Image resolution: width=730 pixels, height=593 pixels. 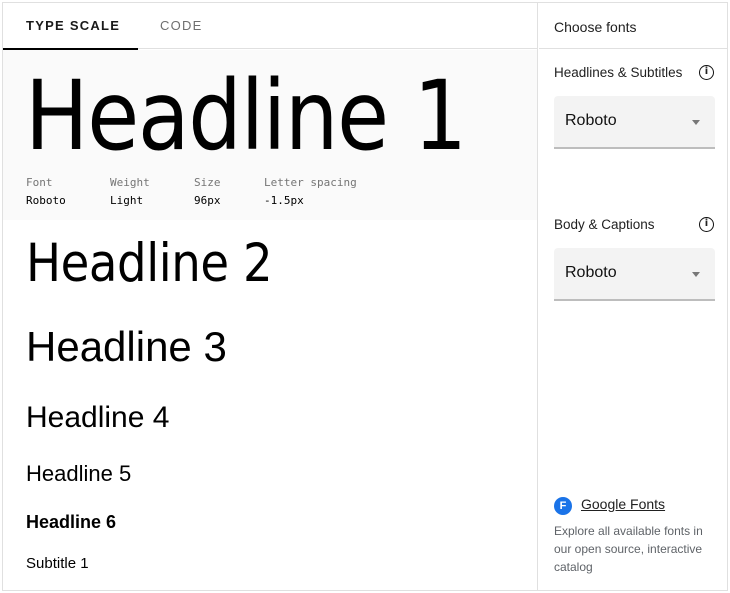 What do you see at coordinates (618, 72) in the screenshot?
I see `headlines-label: Headlines & Subtitles` at bounding box center [618, 72].